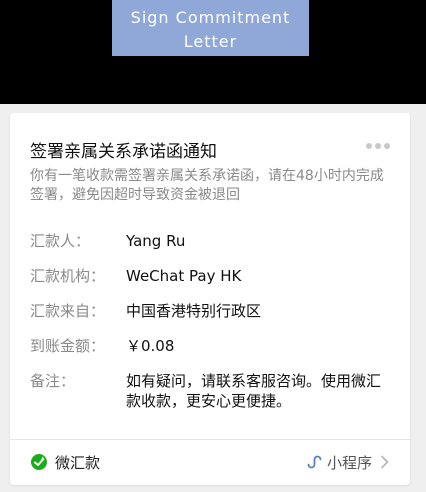  I want to click on sign-commitment-banner: Sign Commitment Letter, so click(210, 28).